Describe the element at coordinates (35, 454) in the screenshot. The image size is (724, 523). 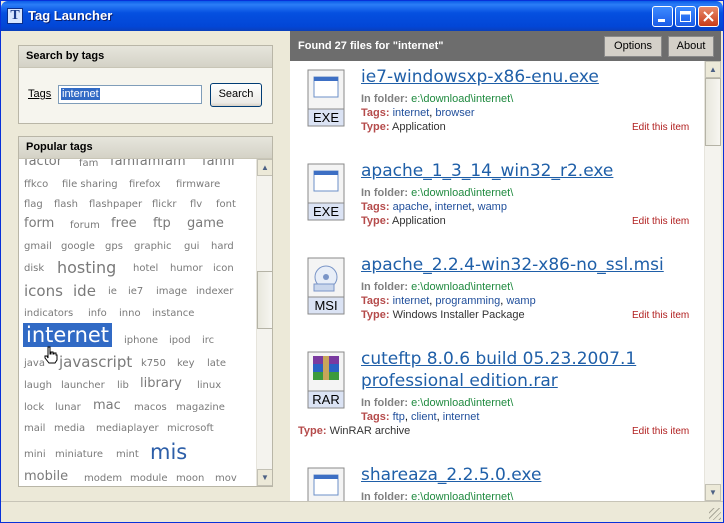
I see `tag-mini: mini` at that location.